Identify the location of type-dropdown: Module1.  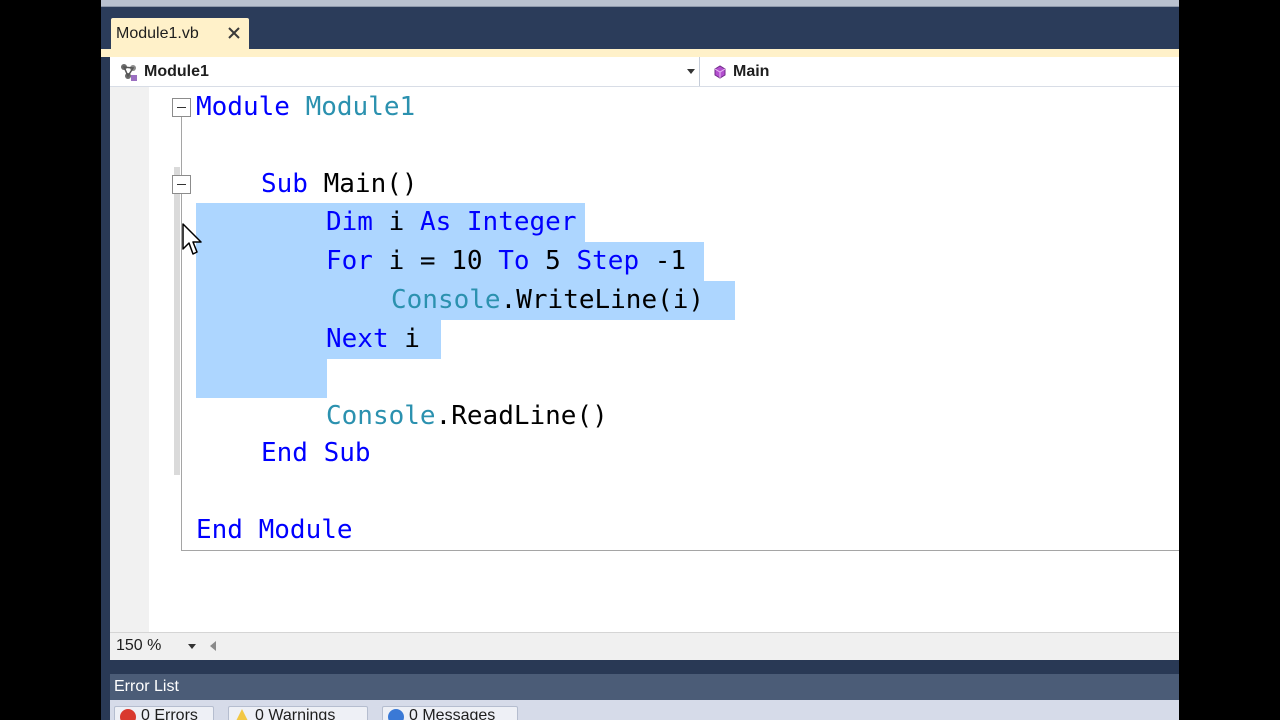
(405, 71).